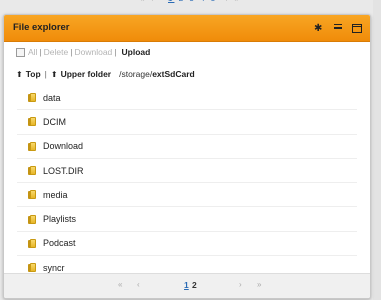  Describe the element at coordinates (203, 1) in the screenshot. I see `bg-page-4: 4` at that location.